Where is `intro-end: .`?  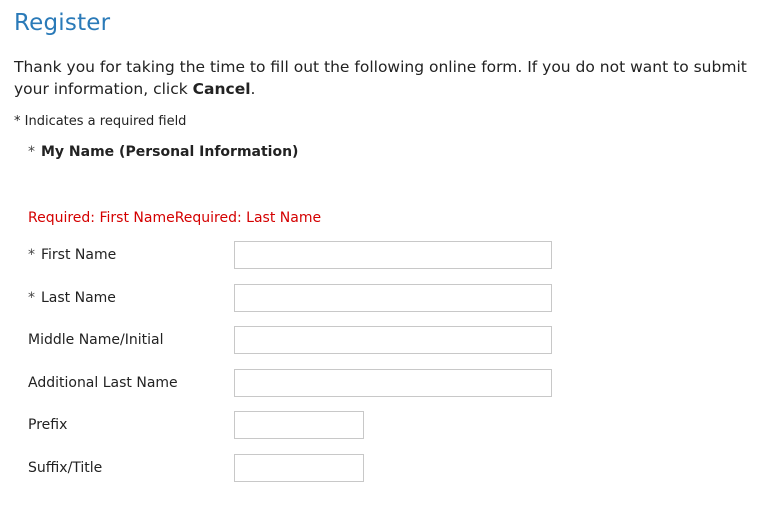 intro-end: . is located at coordinates (253, 89).